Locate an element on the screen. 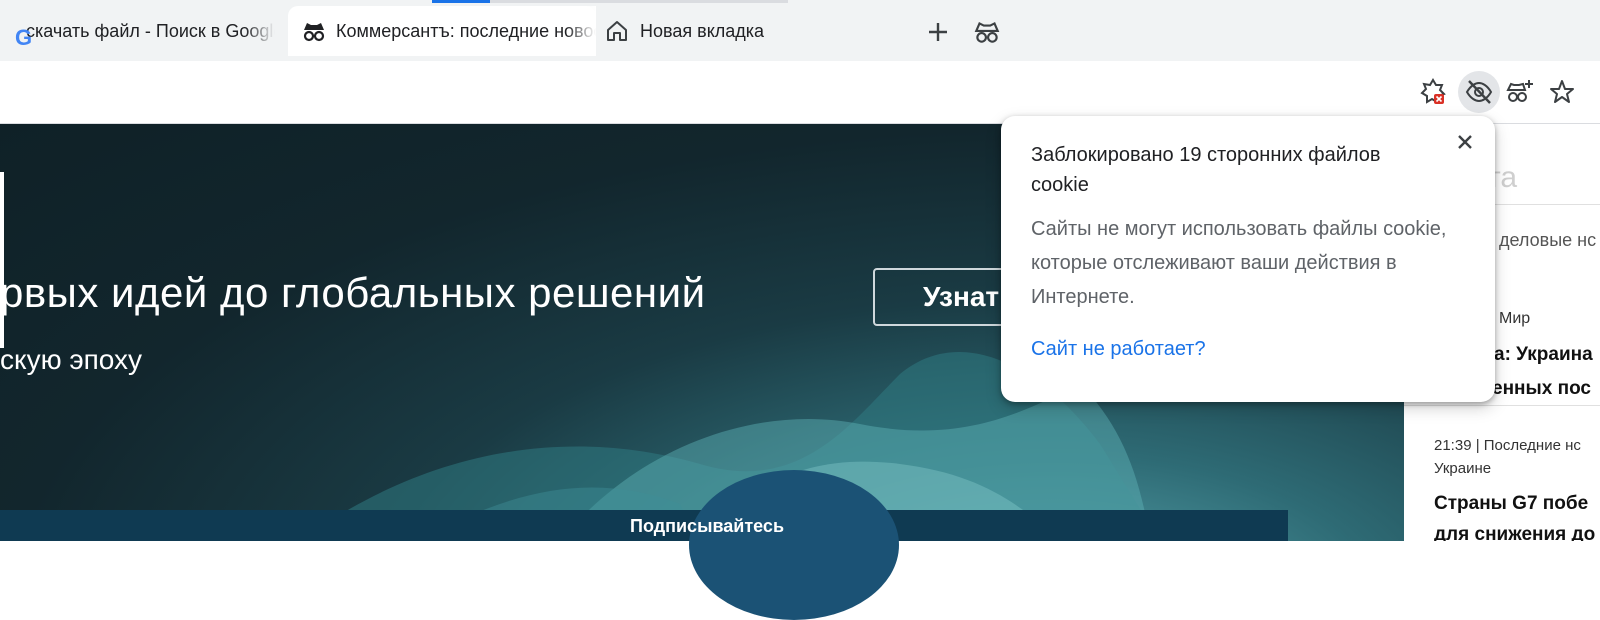 The width and height of the screenshot is (1600, 620). news-category: Мир is located at coordinates (1514, 319).